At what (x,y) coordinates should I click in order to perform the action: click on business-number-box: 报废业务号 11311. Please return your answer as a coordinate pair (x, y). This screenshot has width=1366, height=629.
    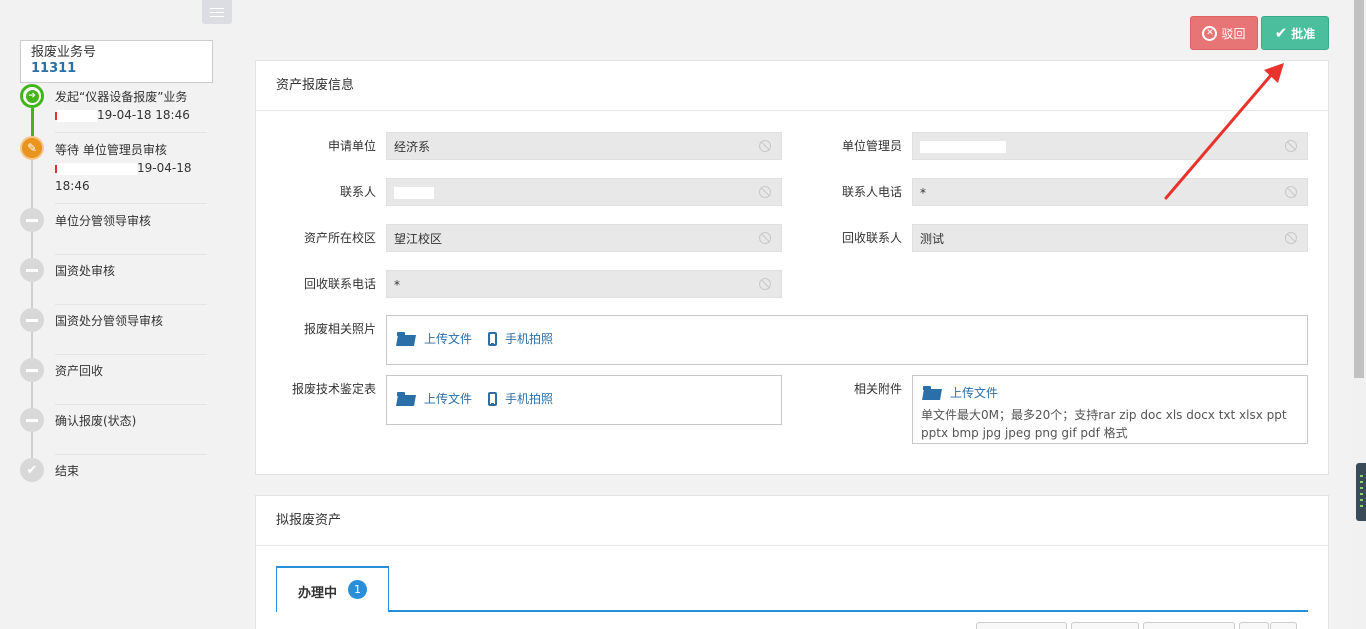
    Looking at the image, I should click on (116, 61).